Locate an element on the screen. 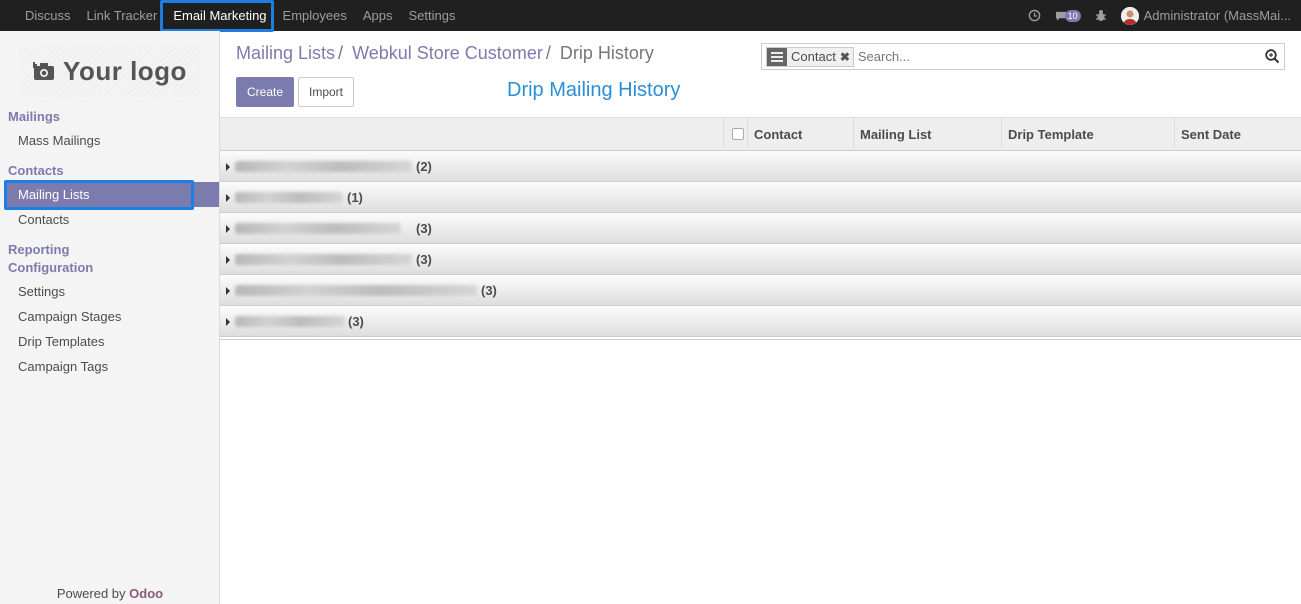 The height and width of the screenshot is (604, 1301). section-mailings: Mailings is located at coordinates (34, 116).